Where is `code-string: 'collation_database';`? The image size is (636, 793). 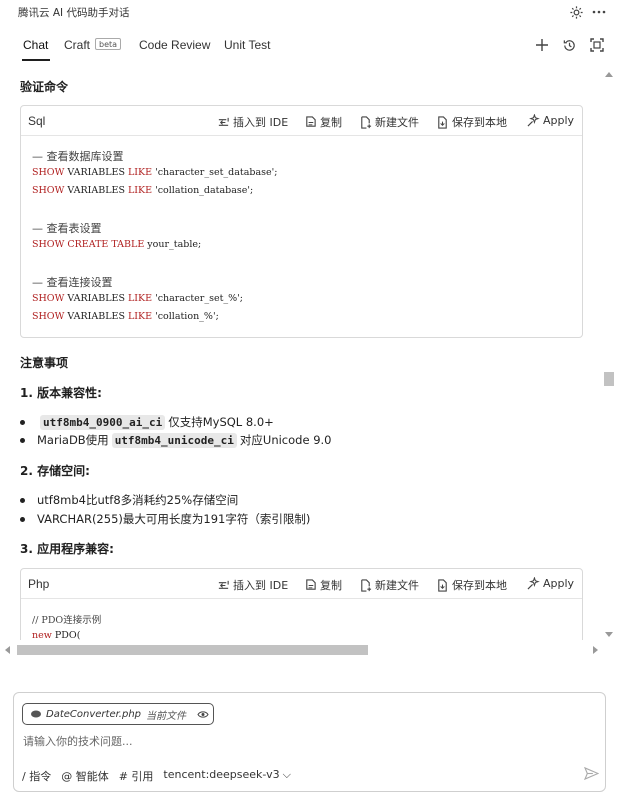 code-string: 'collation_database'; is located at coordinates (203, 190).